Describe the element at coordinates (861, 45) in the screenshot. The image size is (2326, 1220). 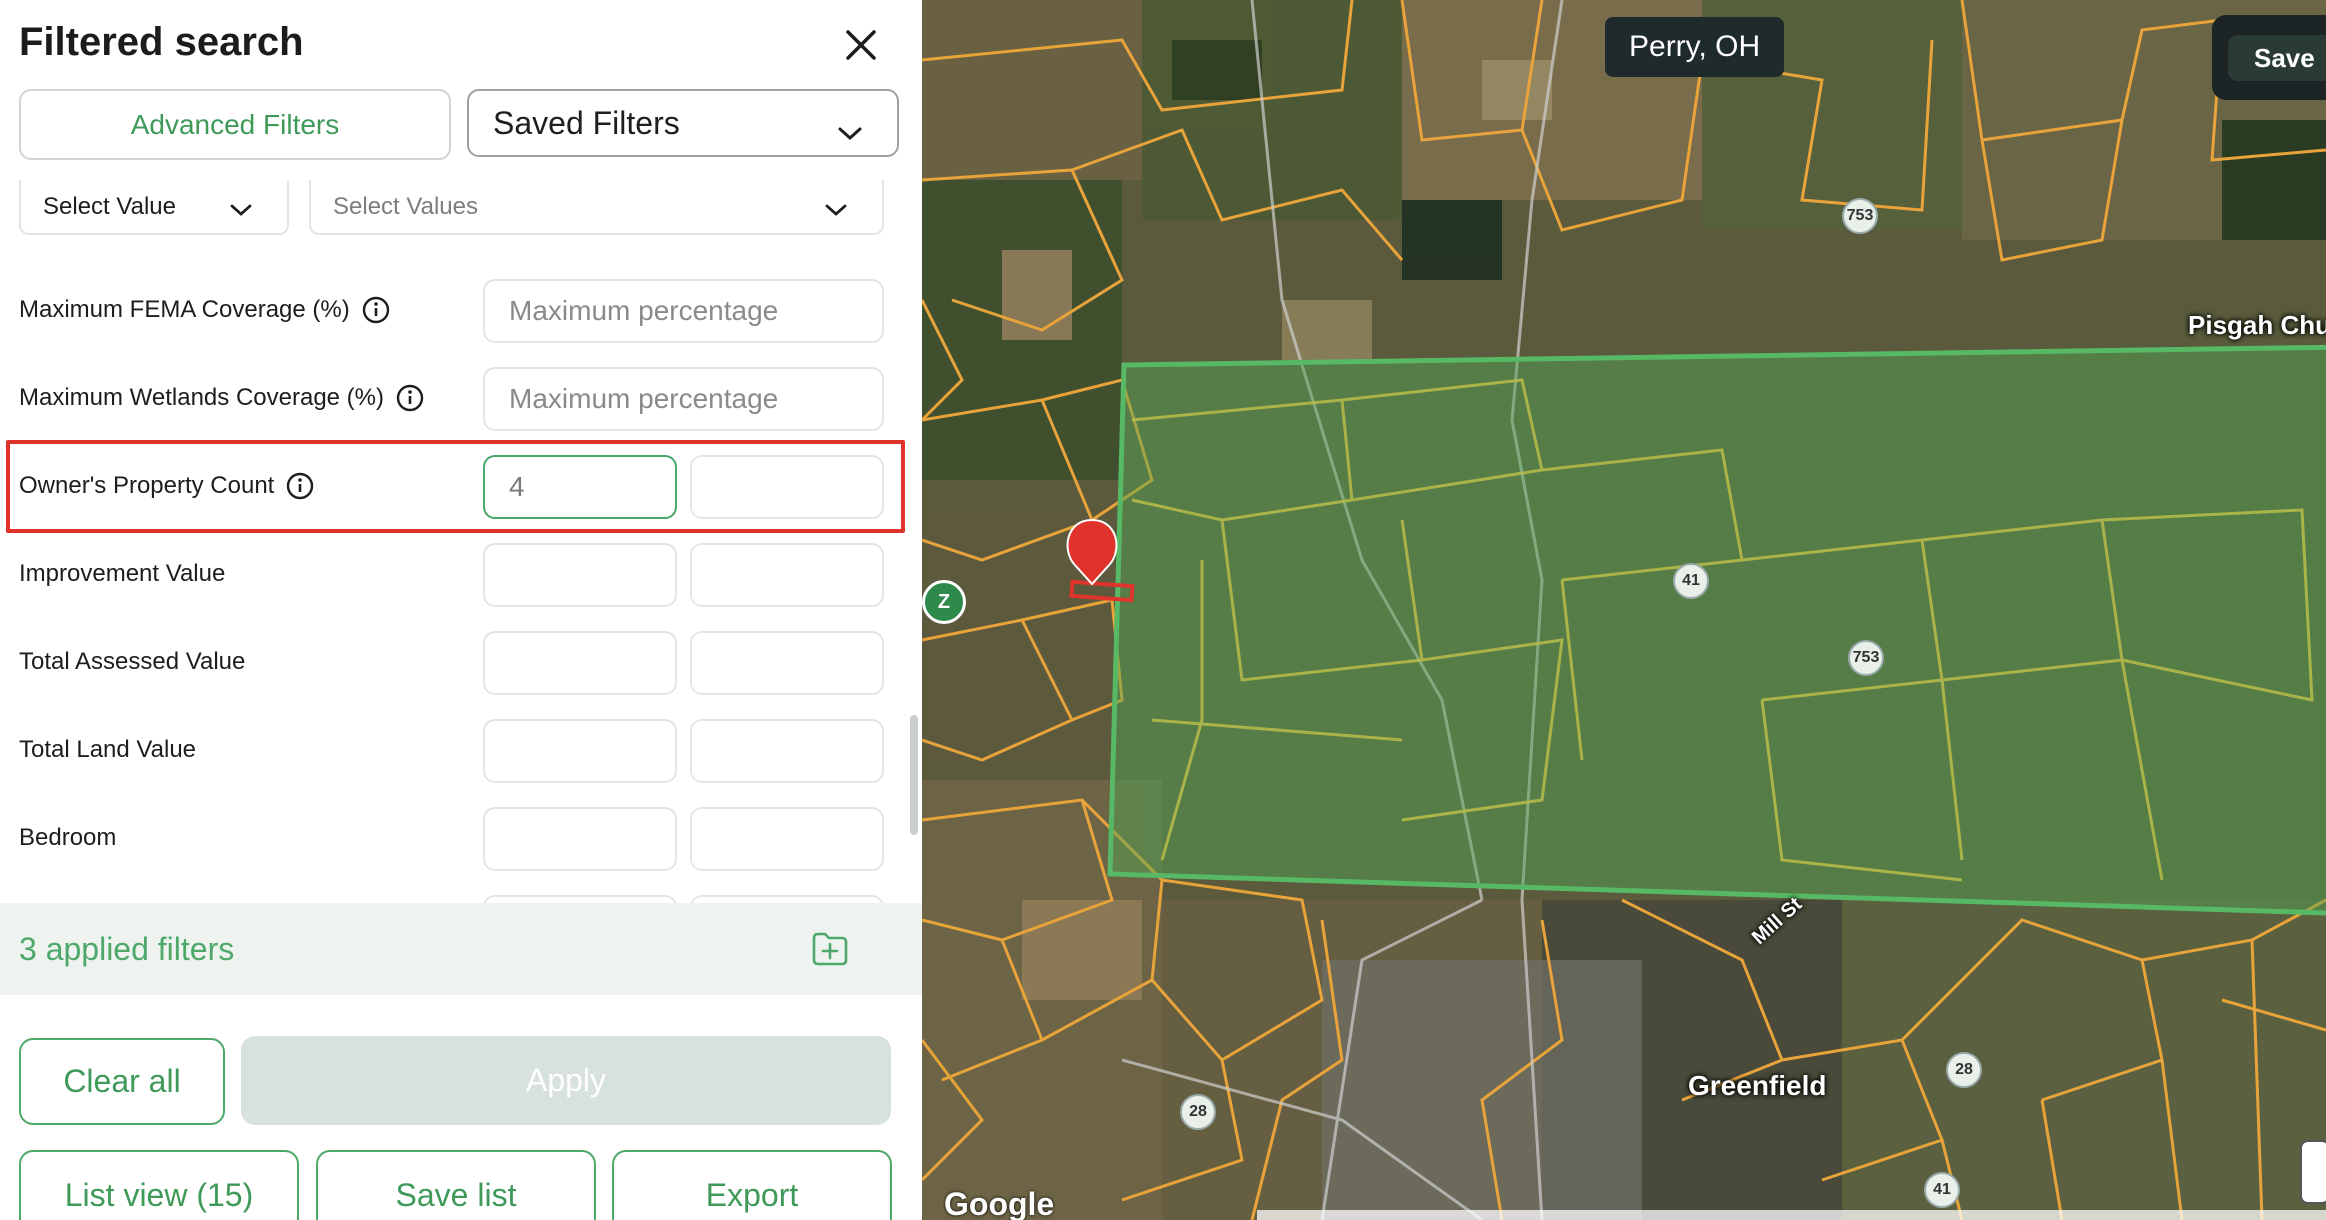
I see `close-icon` at that location.